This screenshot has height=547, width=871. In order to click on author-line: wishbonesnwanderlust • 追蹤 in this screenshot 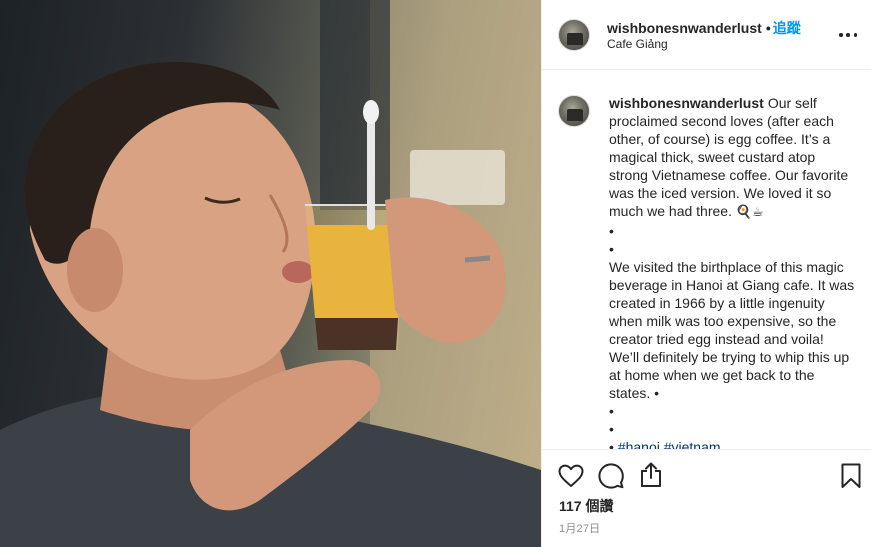, I will do `click(704, 28)`.